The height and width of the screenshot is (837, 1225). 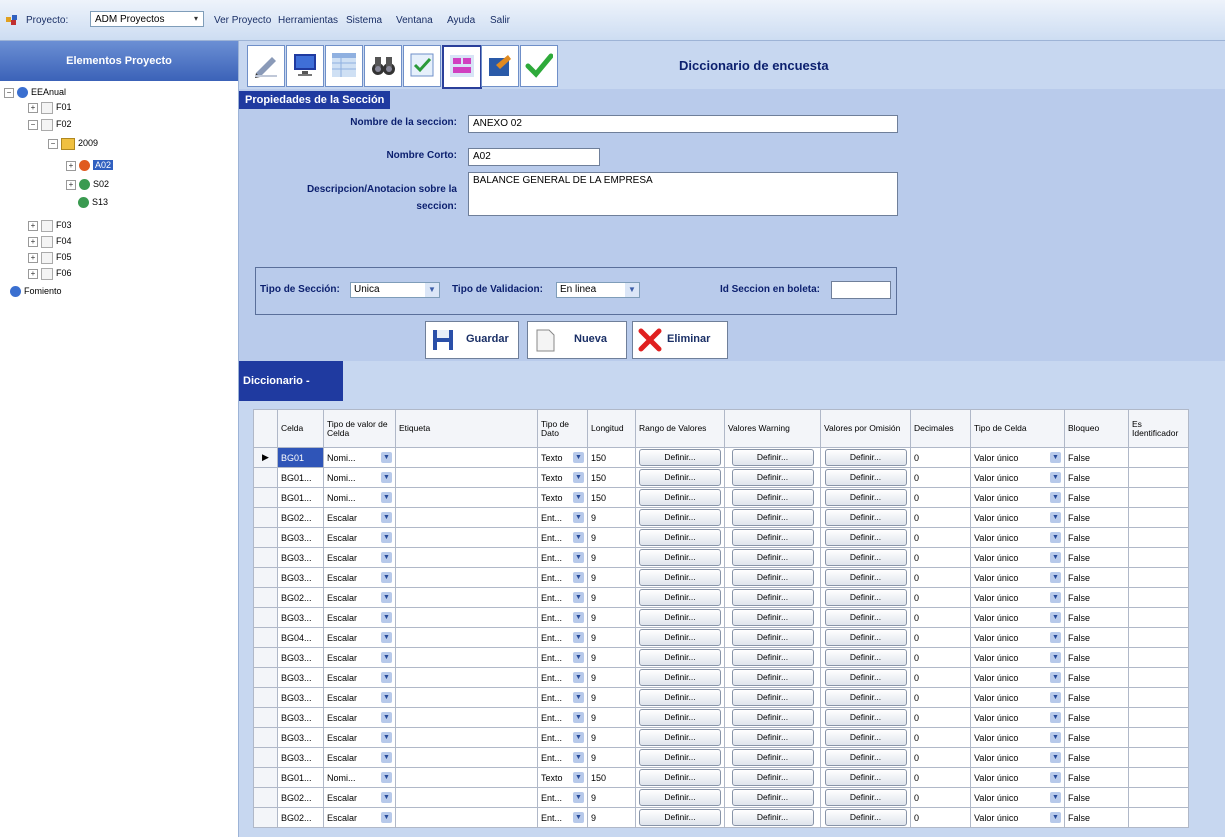 I want to click on validation-type-select: En linea ▼, so click(x=598, y=290).